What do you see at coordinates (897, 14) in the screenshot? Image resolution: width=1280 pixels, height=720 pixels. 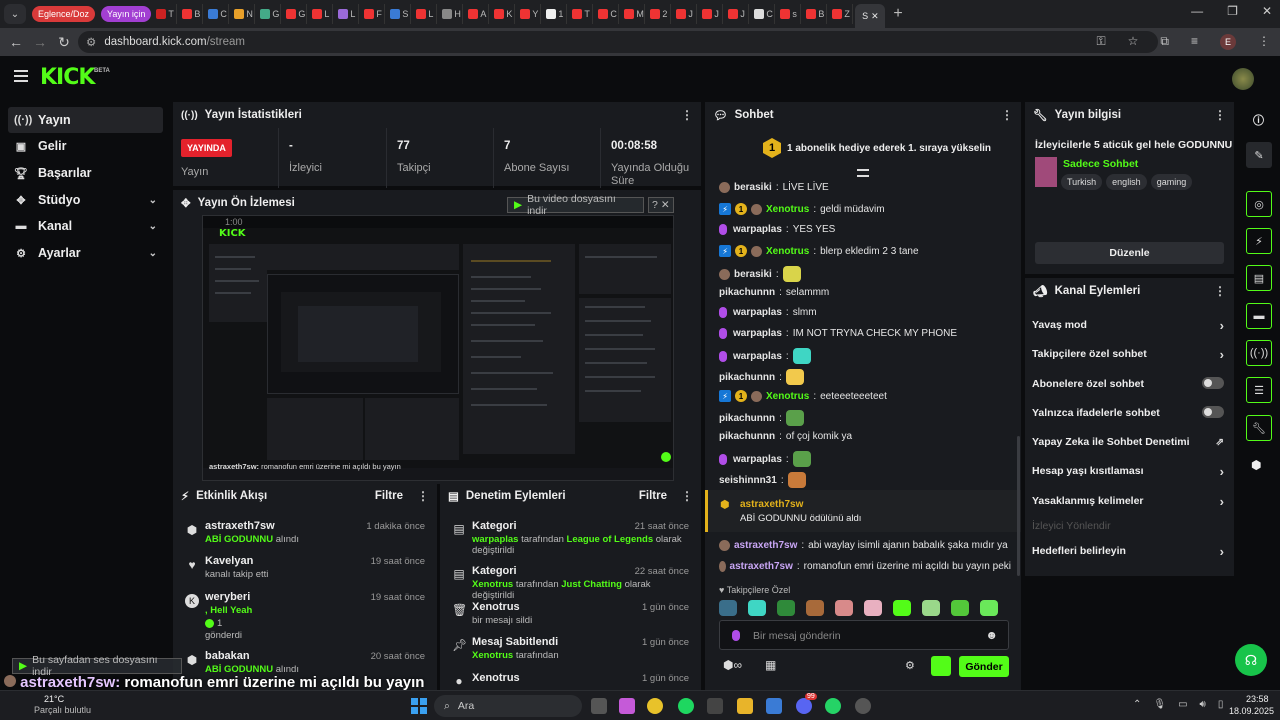 I see `new-tab-button: +` at bounding box center [897, 14].